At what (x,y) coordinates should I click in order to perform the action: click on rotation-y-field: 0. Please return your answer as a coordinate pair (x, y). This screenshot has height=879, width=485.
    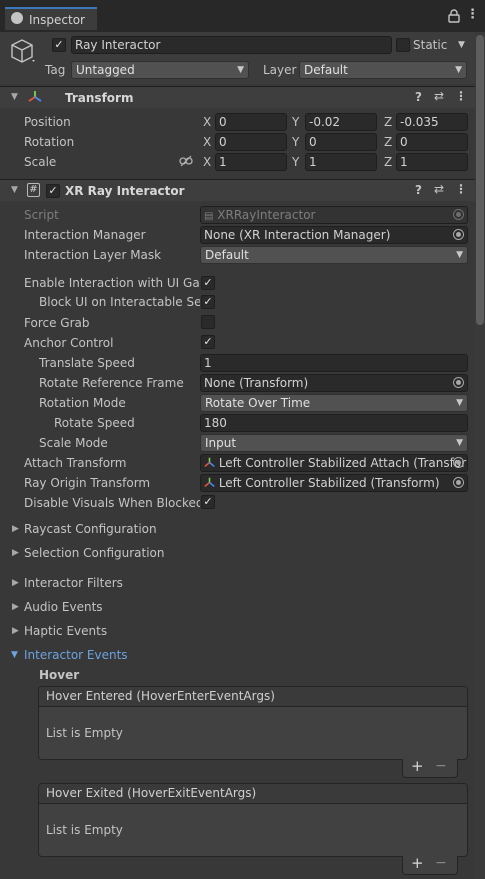
    Looking at the image, I should click on (341, 142).